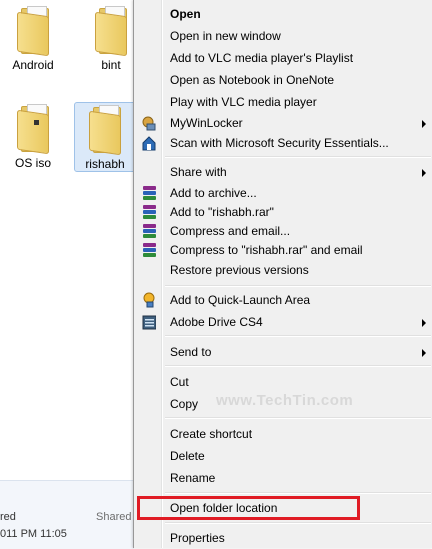 Image resolution: width=432 pixels, height=549 pixels. Describe the element at coordinates (216, 322) in the screenshot. I see `menu-item-label: Adobe Drive CS4` at that location.